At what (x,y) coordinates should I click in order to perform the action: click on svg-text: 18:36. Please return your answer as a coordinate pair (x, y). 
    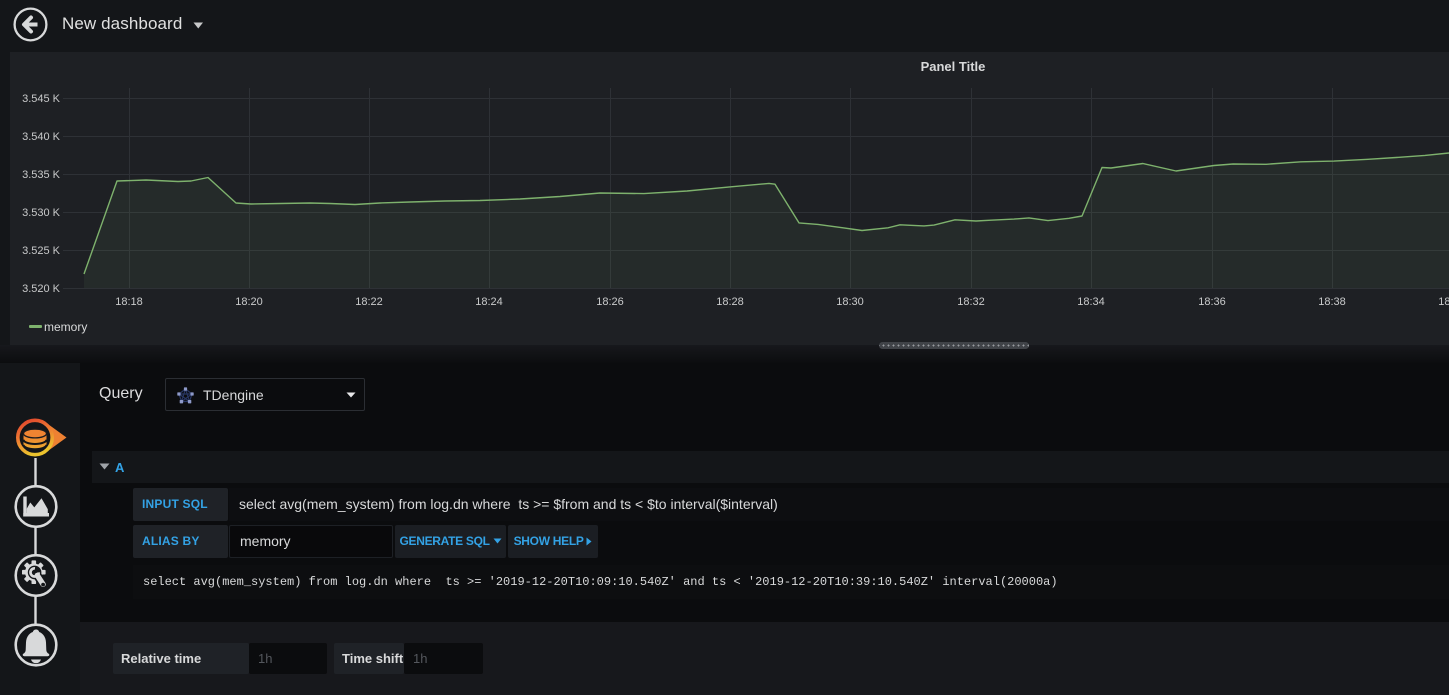
    Looking at the image, I should click on (1212, 302).